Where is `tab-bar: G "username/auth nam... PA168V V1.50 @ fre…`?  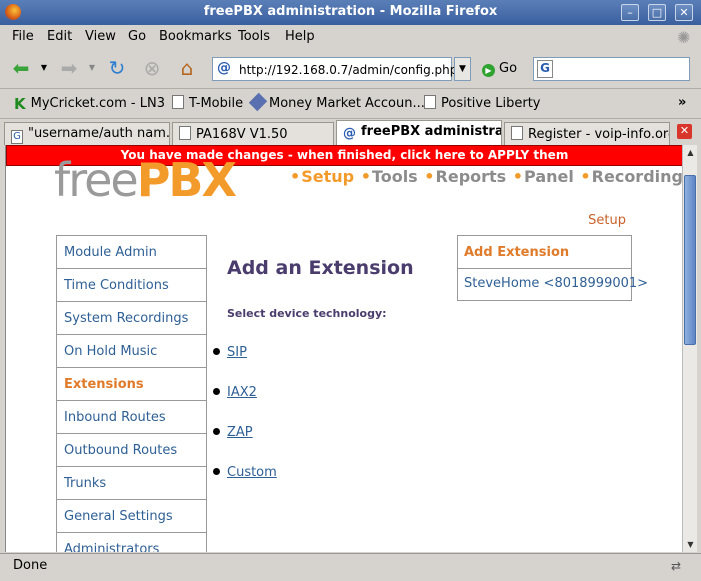
tab-bar: G "username/auth nam... PA168V V1.50 @ fre… is located at coordinates (350, 131).